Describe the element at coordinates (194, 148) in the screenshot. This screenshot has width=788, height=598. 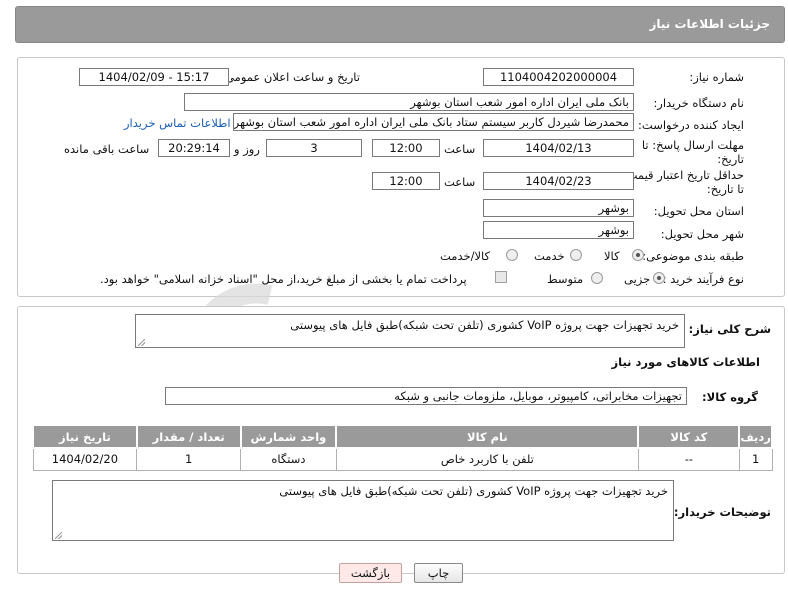
I see `remaining-time-field: 20:29:14` at that location.